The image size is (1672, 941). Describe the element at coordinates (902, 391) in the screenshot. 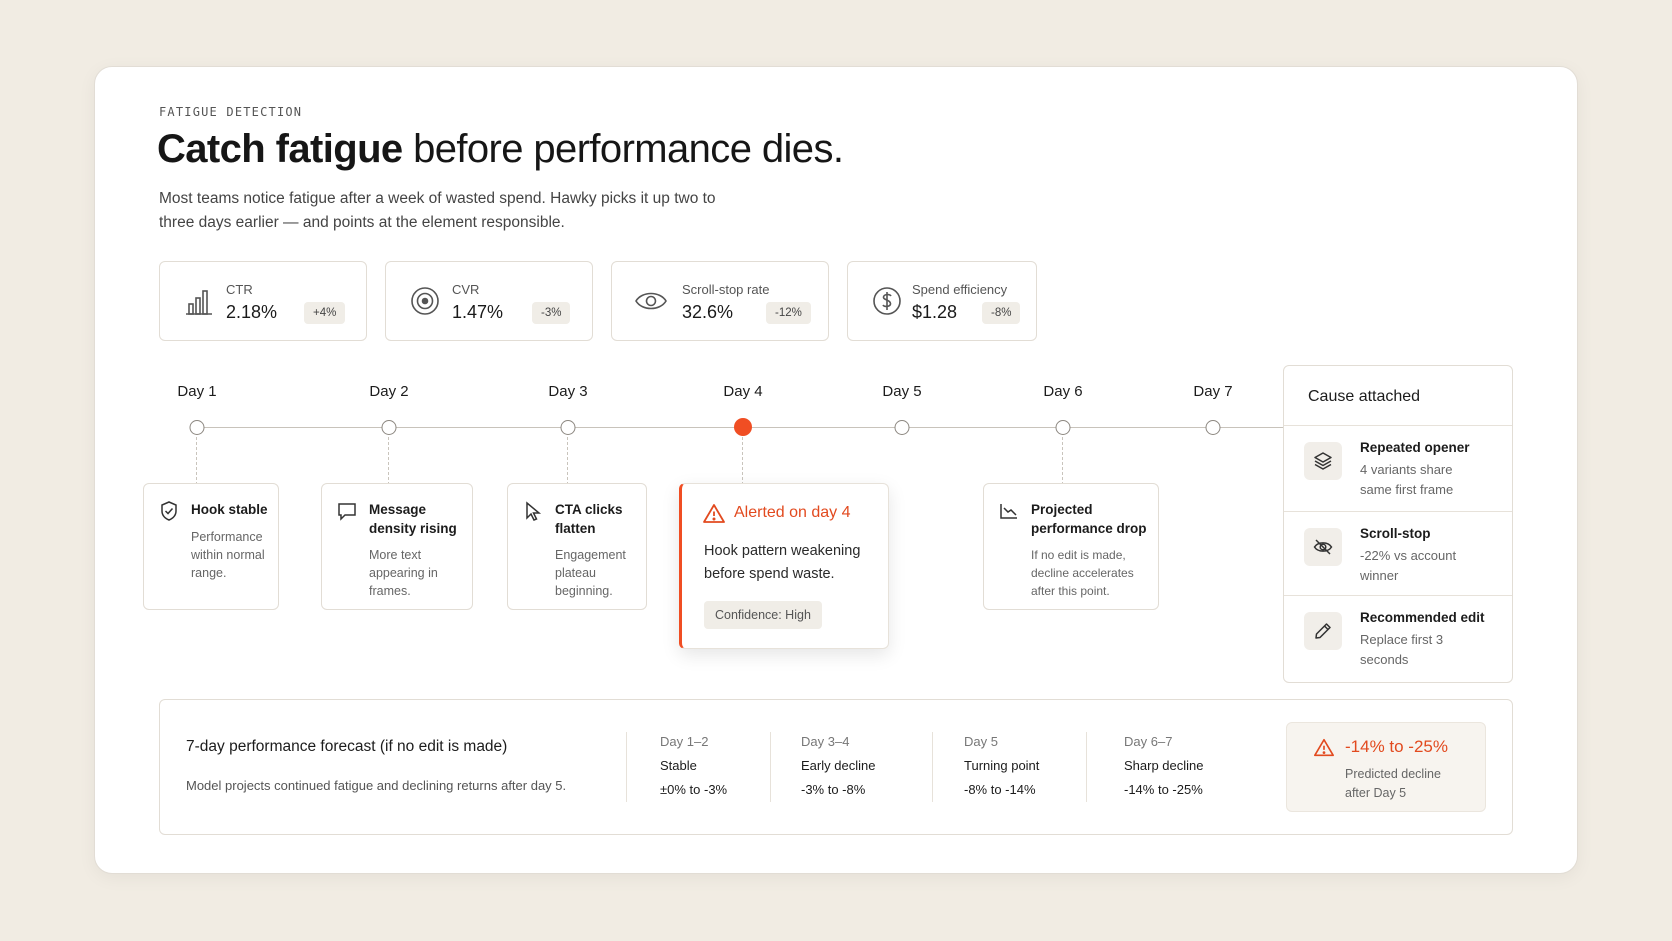

I see `day-label: Day 5` at that location.